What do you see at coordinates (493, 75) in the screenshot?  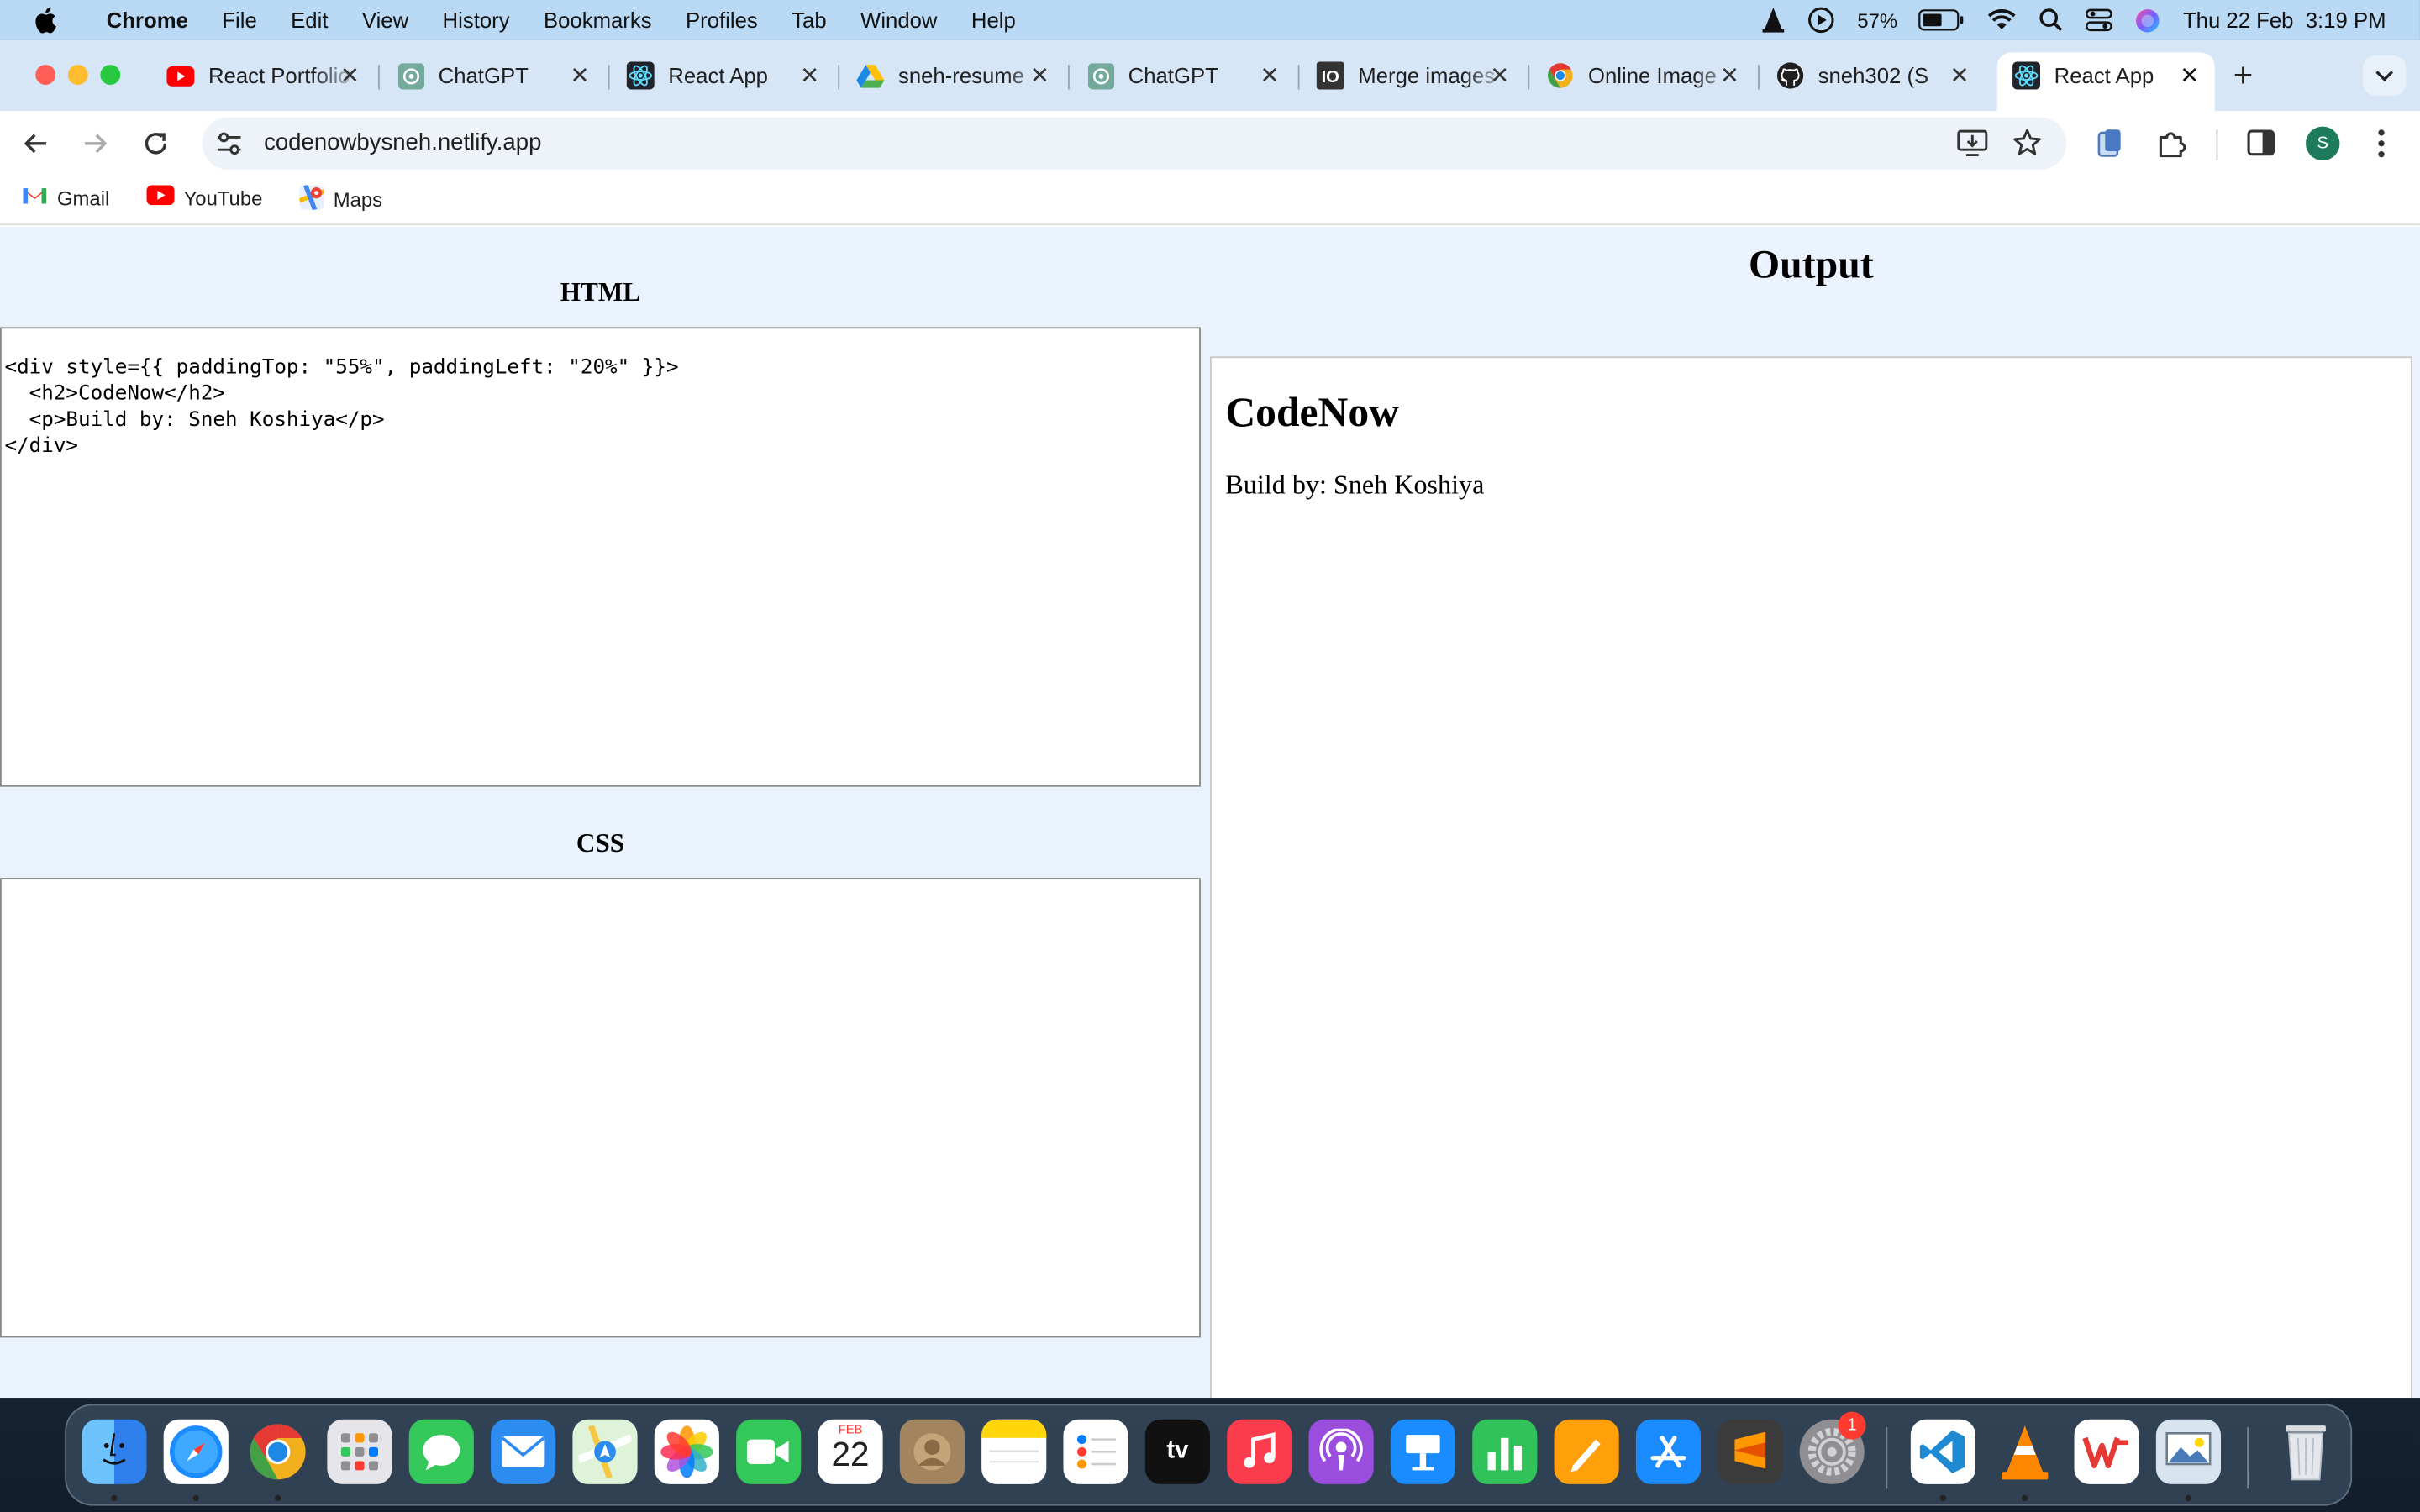 I see `tab-chatgpt: ChatGPT ✕` at bounding box center [493, 75].